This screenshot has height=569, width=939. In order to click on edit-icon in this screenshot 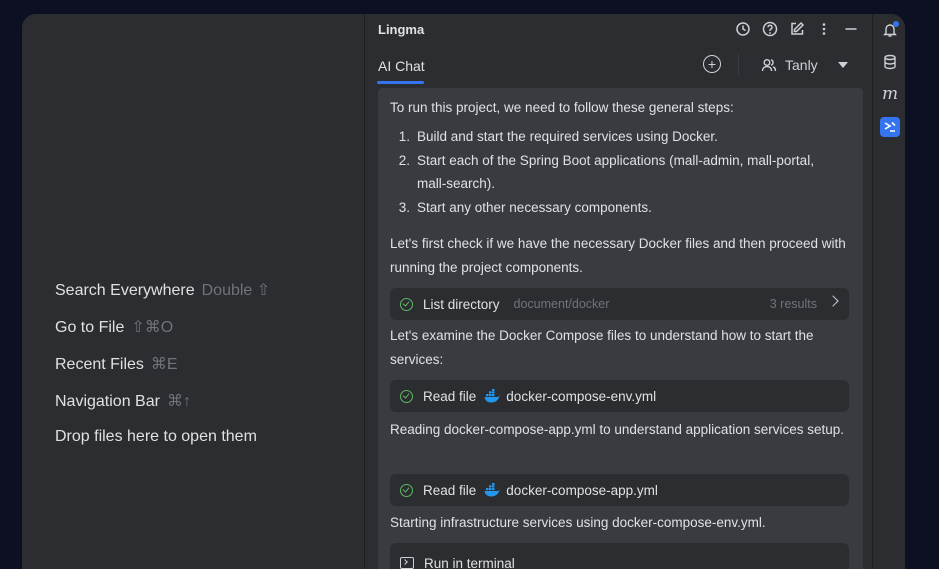, I will do `click(797, 29)`.